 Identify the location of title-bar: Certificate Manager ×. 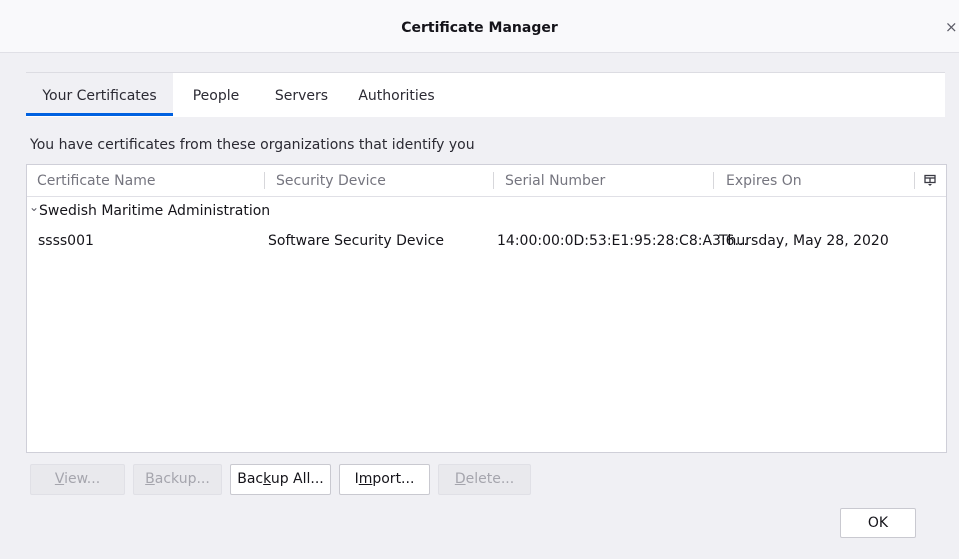
(479, 26).